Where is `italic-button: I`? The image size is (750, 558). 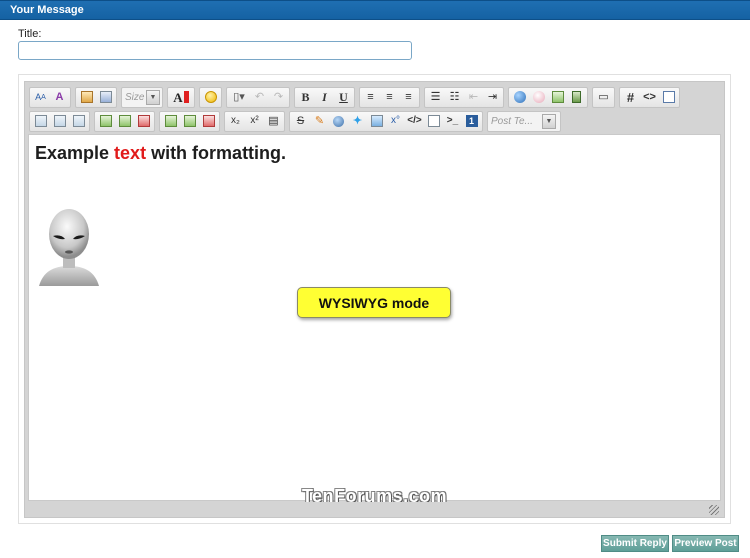 italic-button: I is located at coordinates (324, 97).